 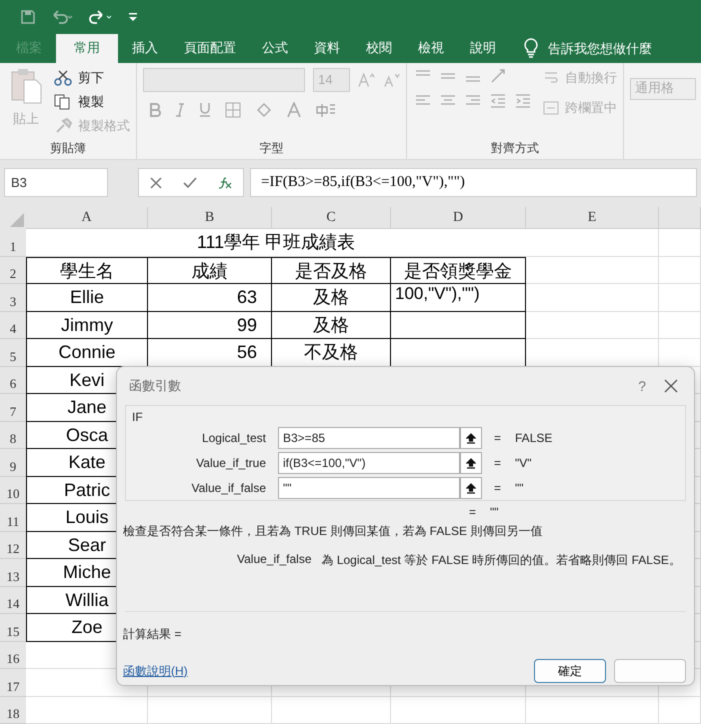 I want to click on copy-icon, so click(x=63, y=102).